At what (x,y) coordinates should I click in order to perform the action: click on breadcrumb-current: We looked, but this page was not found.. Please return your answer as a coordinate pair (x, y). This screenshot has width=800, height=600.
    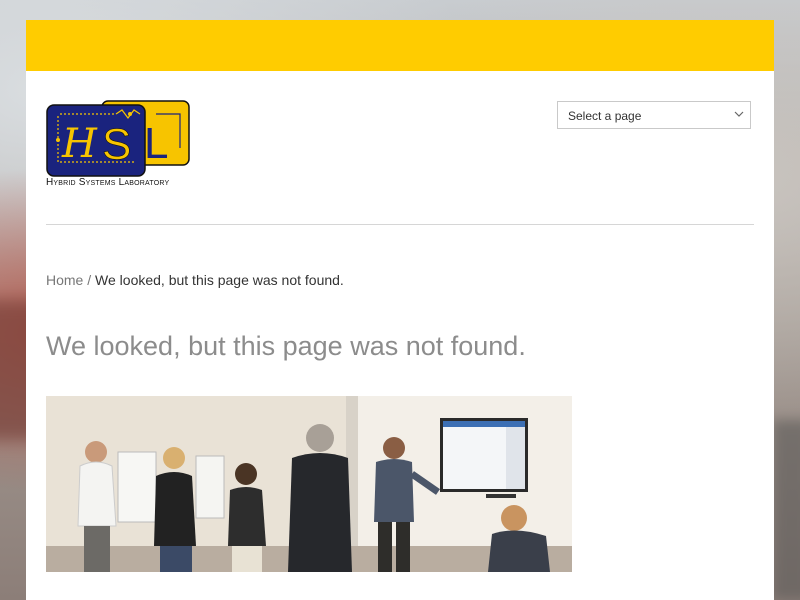
    Looking at the image, I should click on (219, 280).